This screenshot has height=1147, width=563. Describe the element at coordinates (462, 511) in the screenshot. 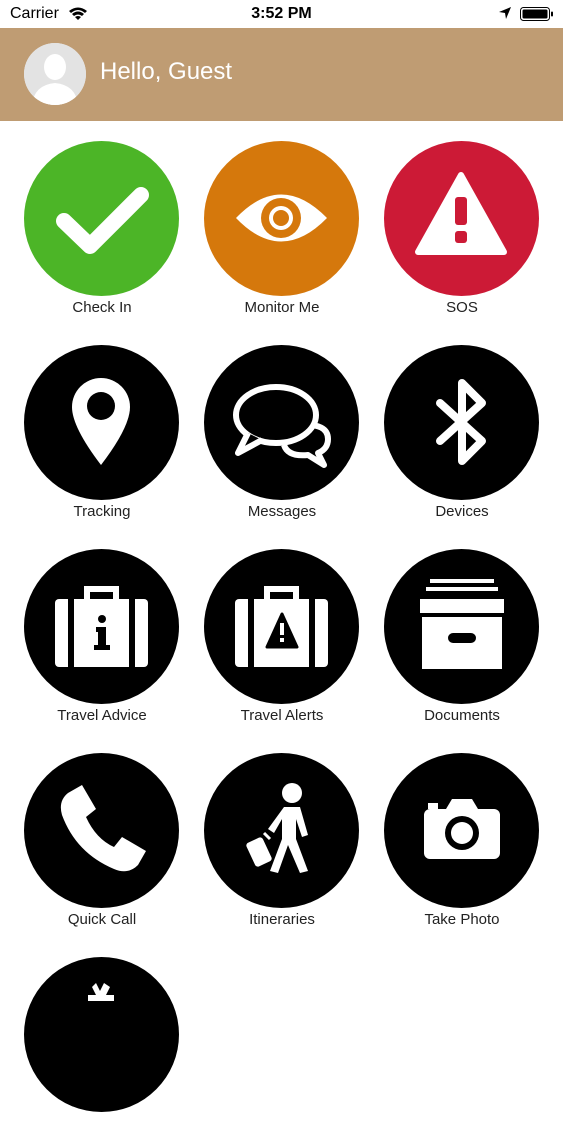

I see `tile-label: Devices` at that location.